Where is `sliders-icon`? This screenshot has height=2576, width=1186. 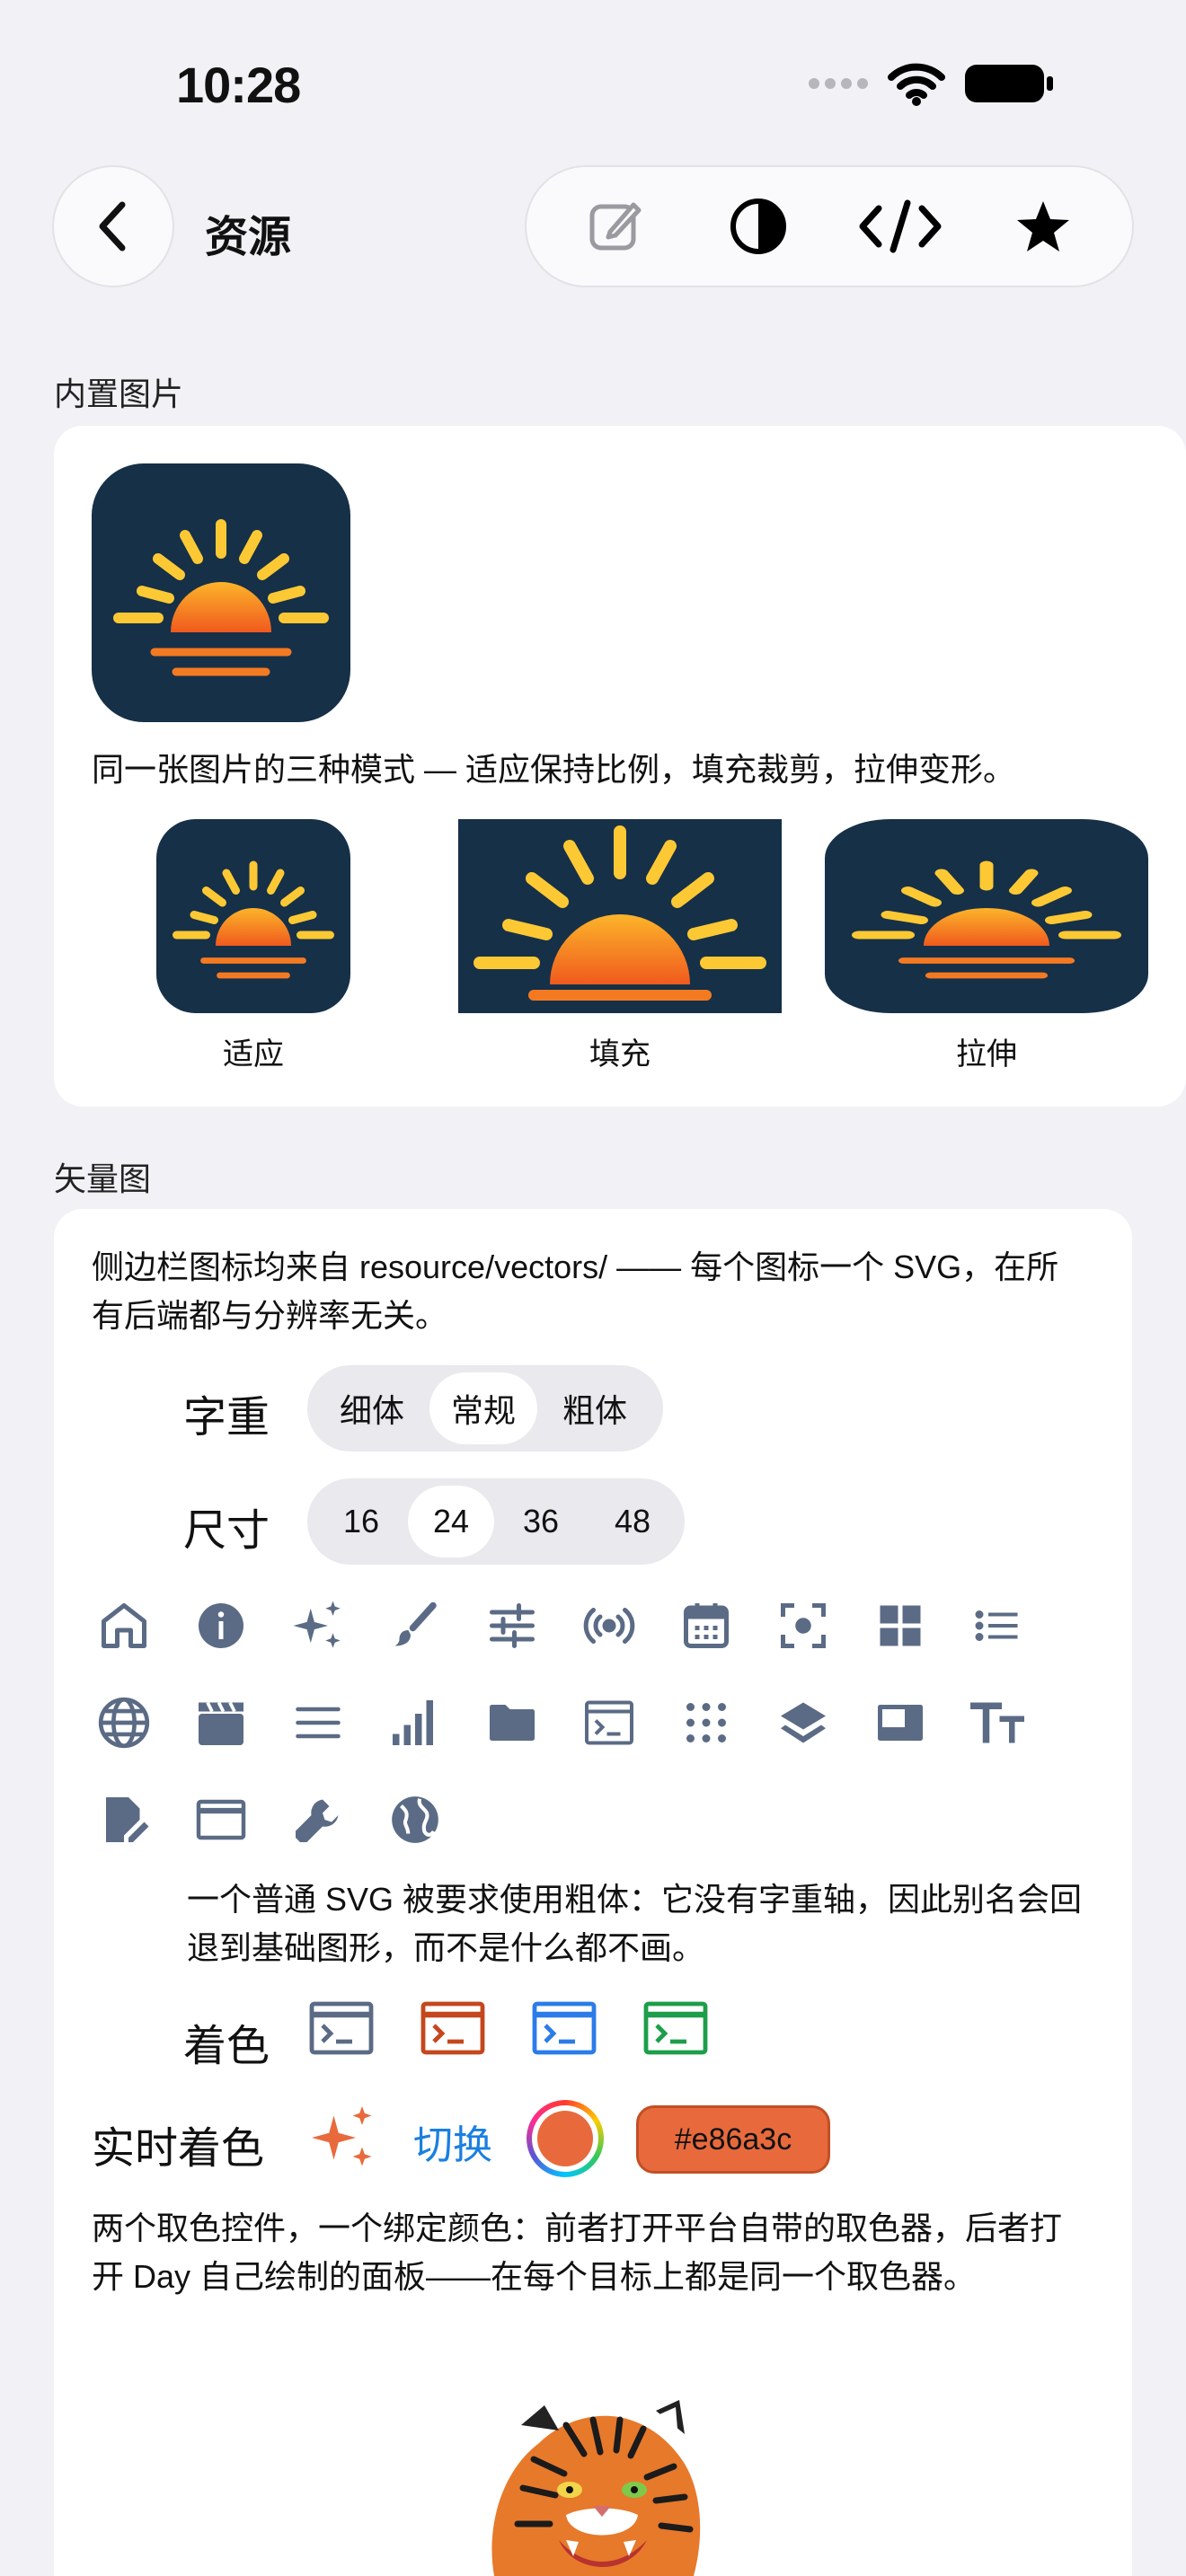 sliders-icon is located at coordinates (512, 1625).